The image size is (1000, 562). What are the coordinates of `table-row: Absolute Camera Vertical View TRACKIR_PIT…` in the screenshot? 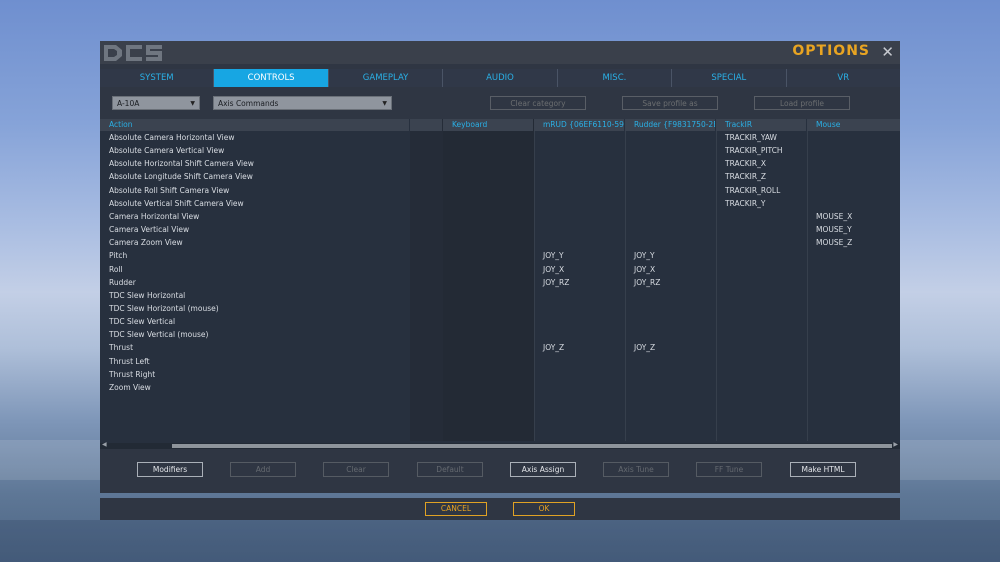 It's located at (500, 151).